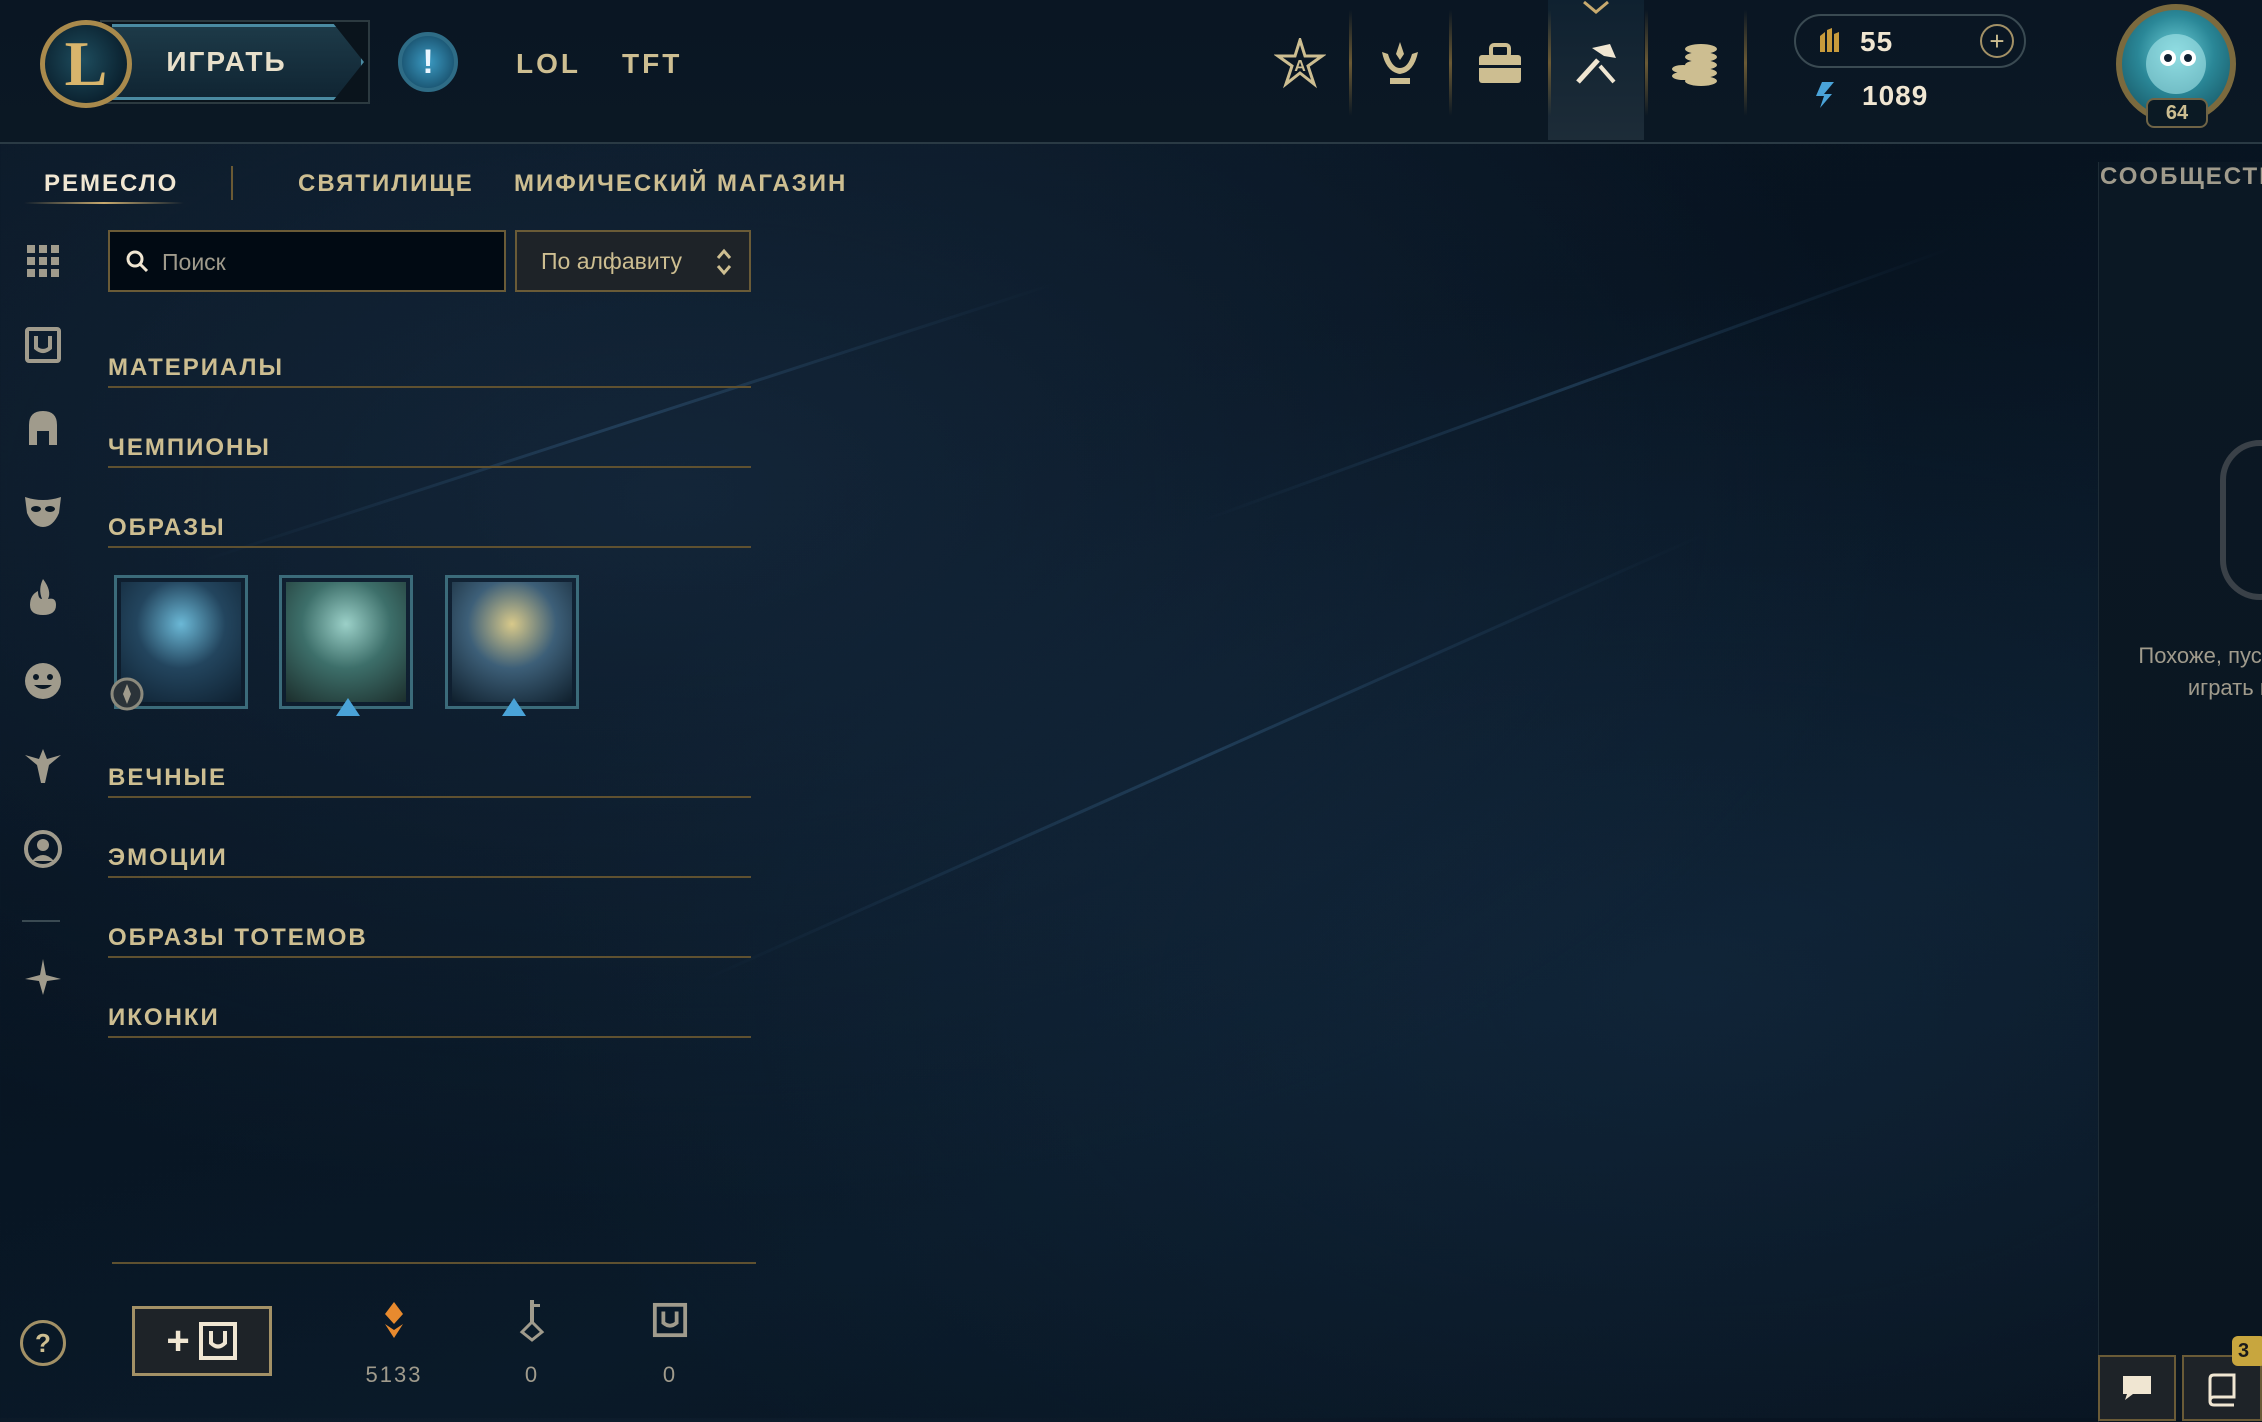  I want to click on search-icon, so click(137, 261).